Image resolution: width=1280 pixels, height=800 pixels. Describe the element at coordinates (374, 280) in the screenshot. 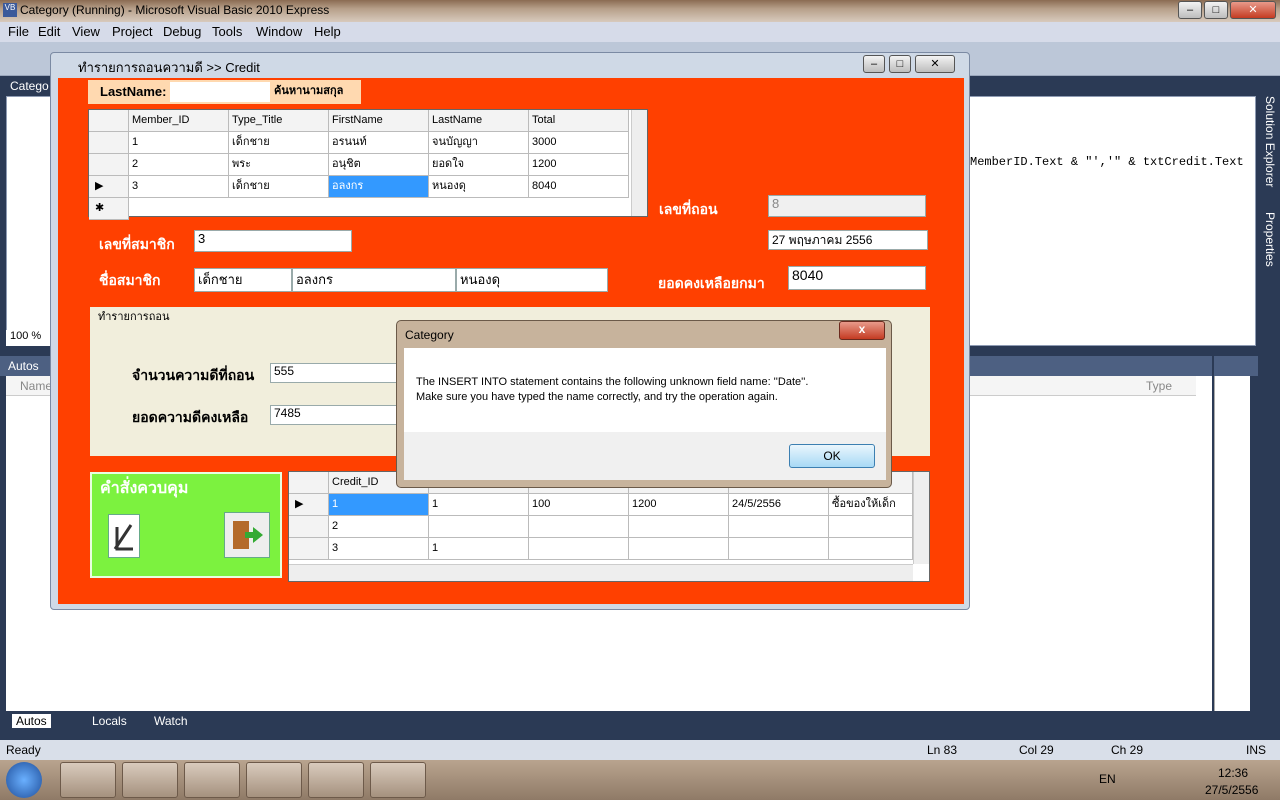

I see `name-first-field: อลงกร` at that location.